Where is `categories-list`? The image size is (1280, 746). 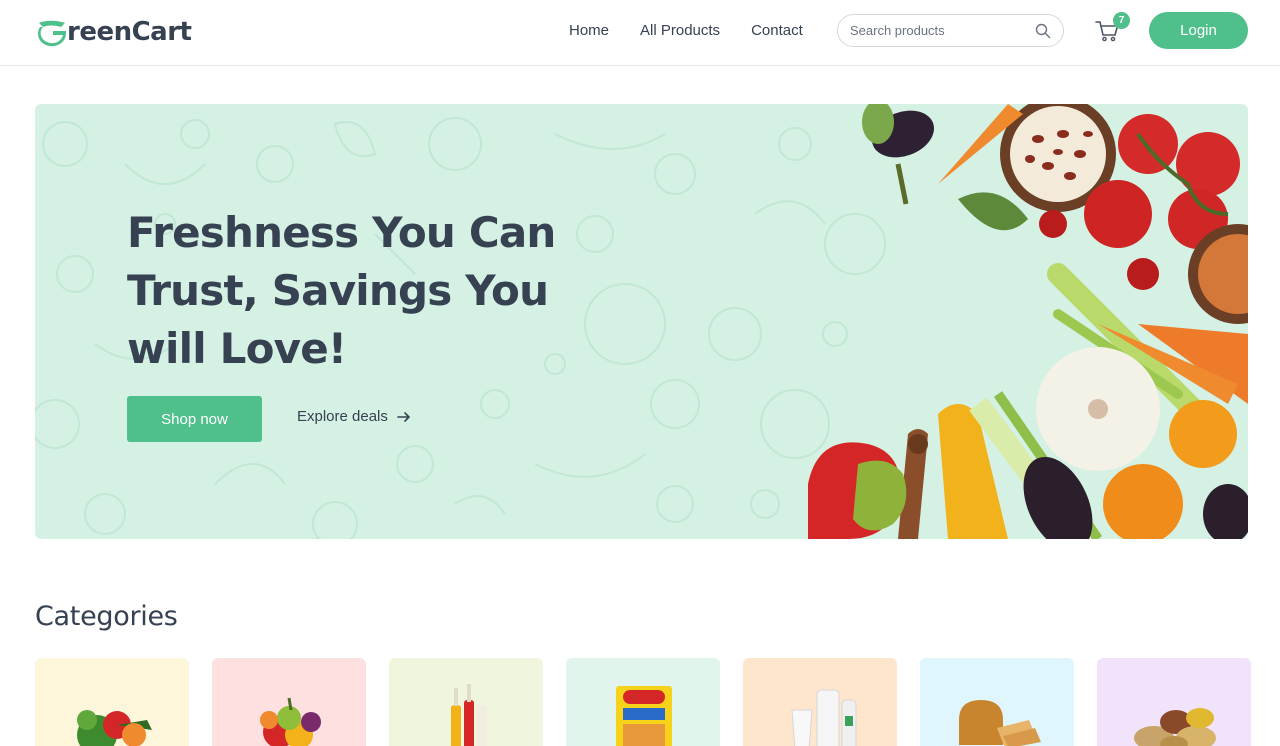 categories-list is located at coordinates (643, 702).